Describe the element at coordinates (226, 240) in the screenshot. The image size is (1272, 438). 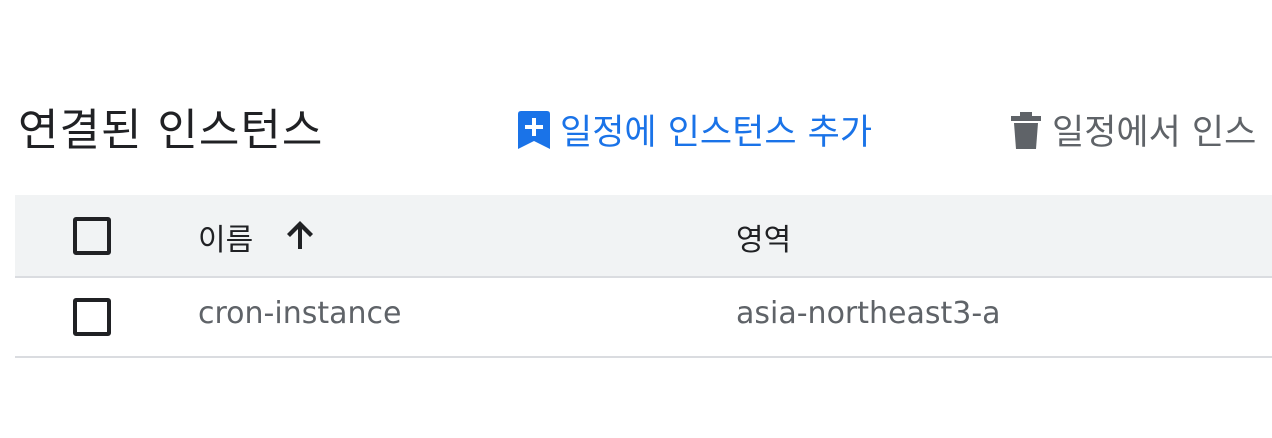
I see `column-name-label: 이름` at that location.